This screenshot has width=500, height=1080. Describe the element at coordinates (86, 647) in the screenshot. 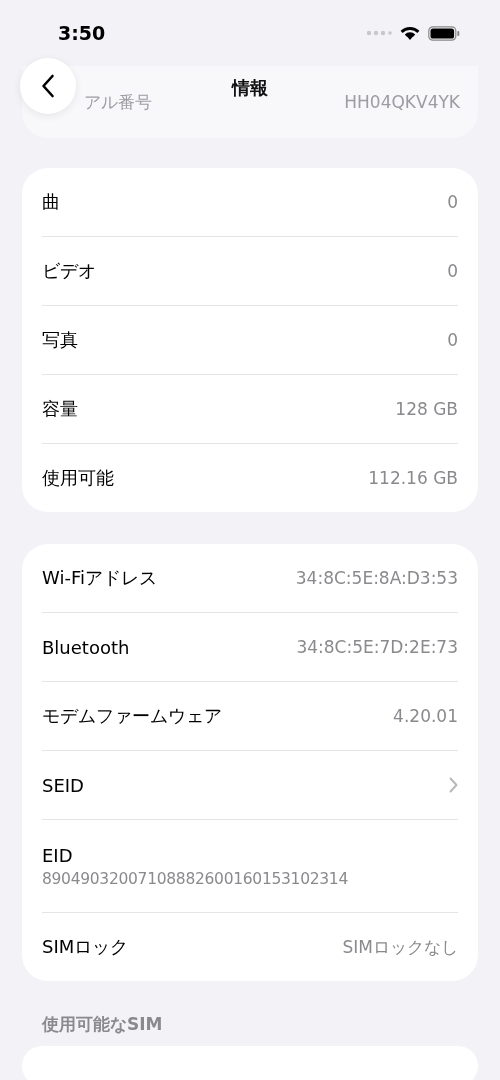

I see `row-label: Bluetooth` at that location.